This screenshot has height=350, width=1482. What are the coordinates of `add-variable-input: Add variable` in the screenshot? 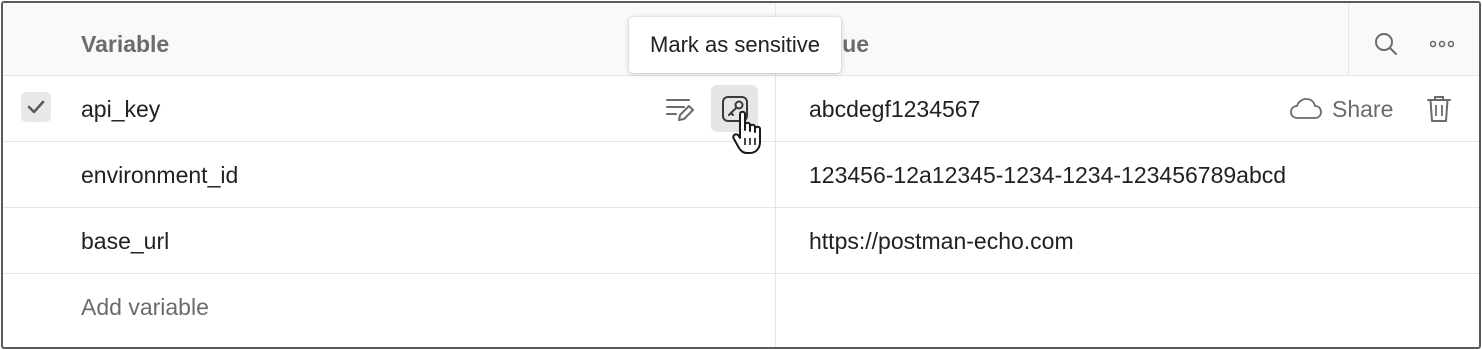 It's located at (145, 307).